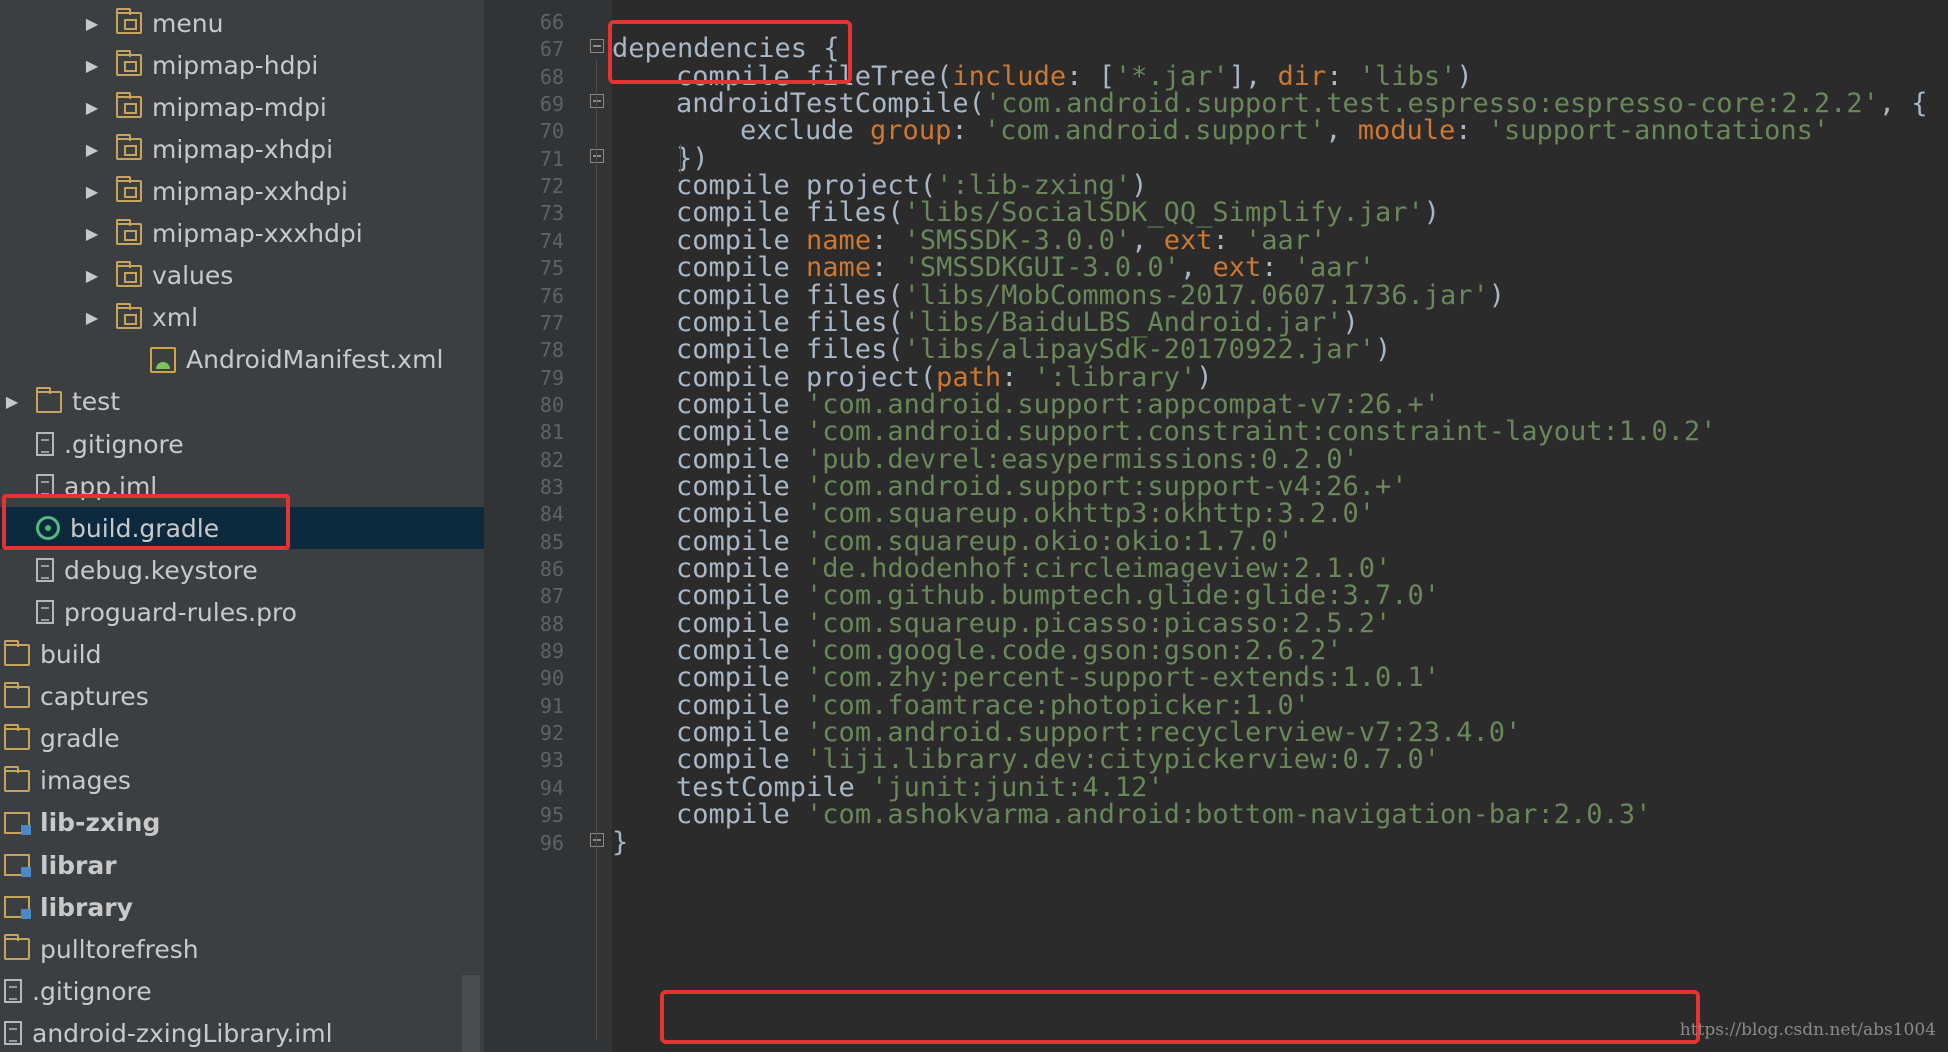 The height and width of the screenshot is (1052, 1948). What do you see at coordinates (730, 52) in the screenshot?
I see `dependencies-highlight-box` at bounding box center [730, 52].